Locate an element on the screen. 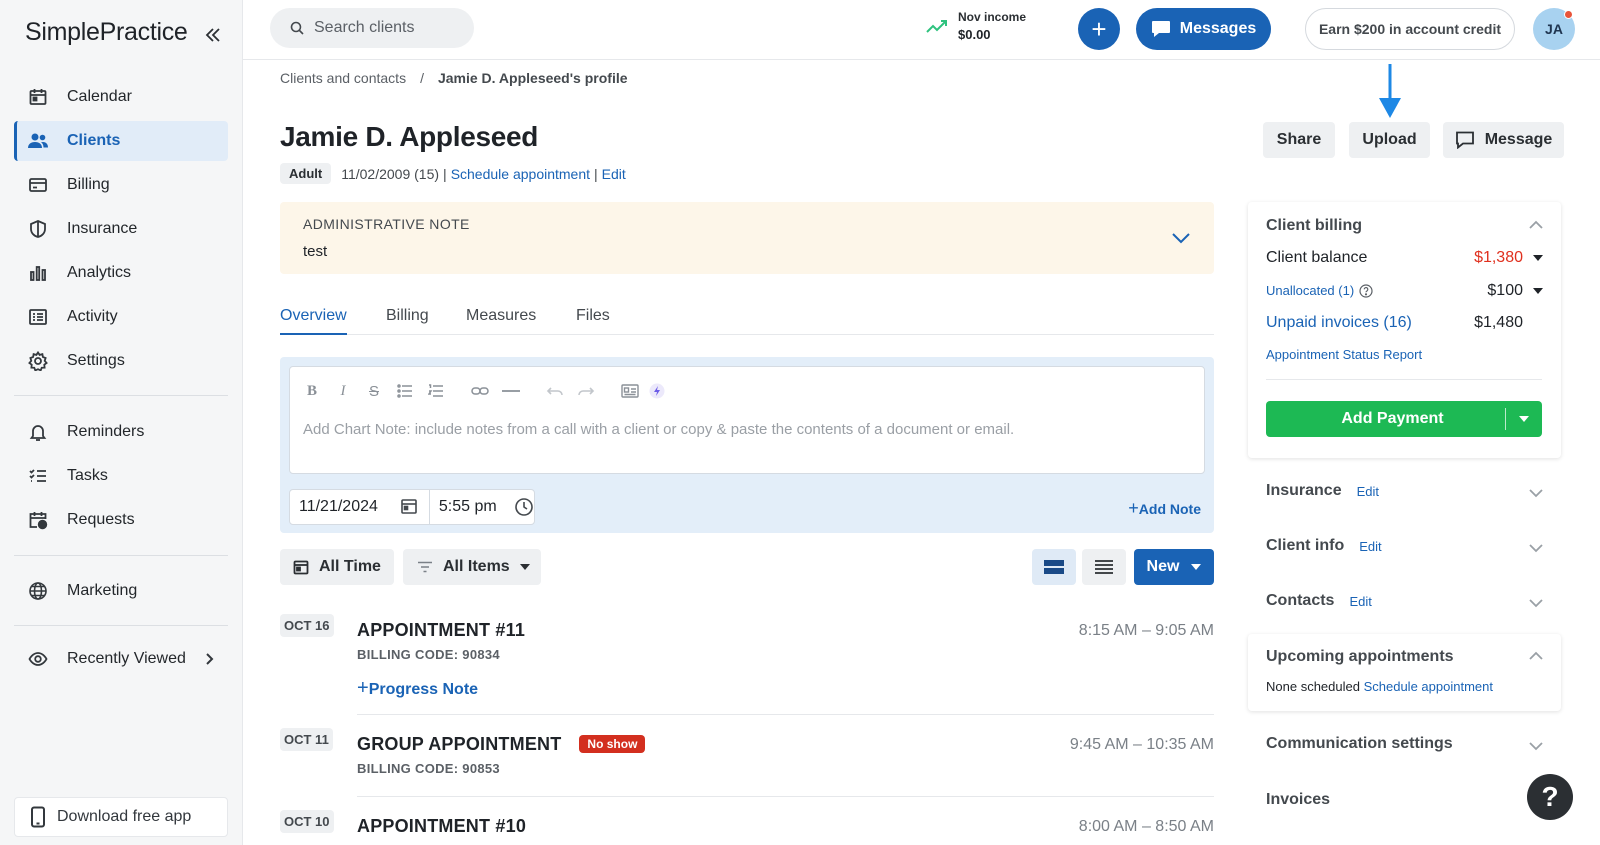  italic-icon: I is located at coordinates (343, 391).